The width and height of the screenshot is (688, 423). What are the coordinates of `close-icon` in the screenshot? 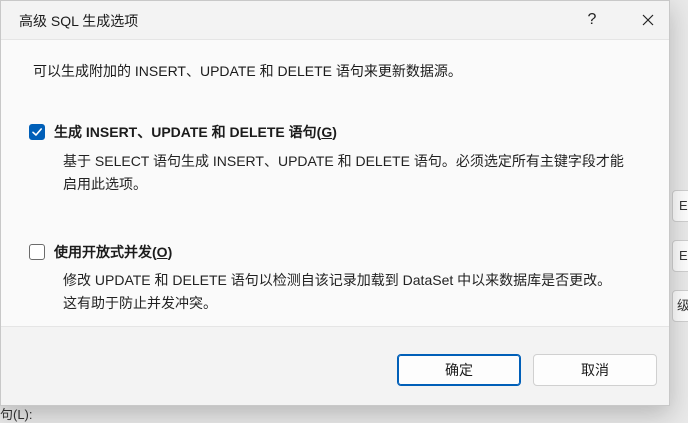 It's located at (648, 20).